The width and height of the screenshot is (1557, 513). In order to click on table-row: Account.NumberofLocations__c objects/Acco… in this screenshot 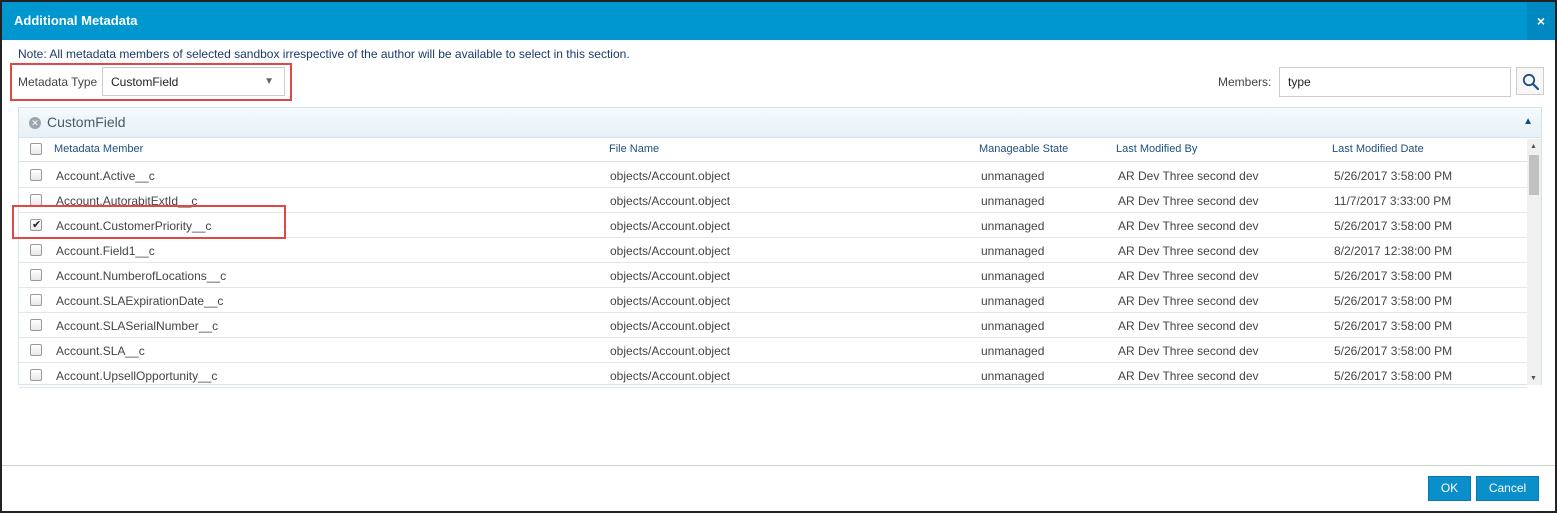, I will do `click(773, 275)`.